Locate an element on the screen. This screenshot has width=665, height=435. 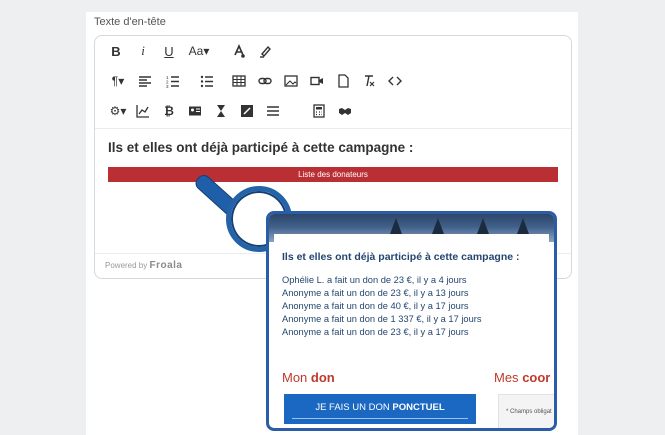
settings-button: ⚙▾ is located at coordinates (118, 111).